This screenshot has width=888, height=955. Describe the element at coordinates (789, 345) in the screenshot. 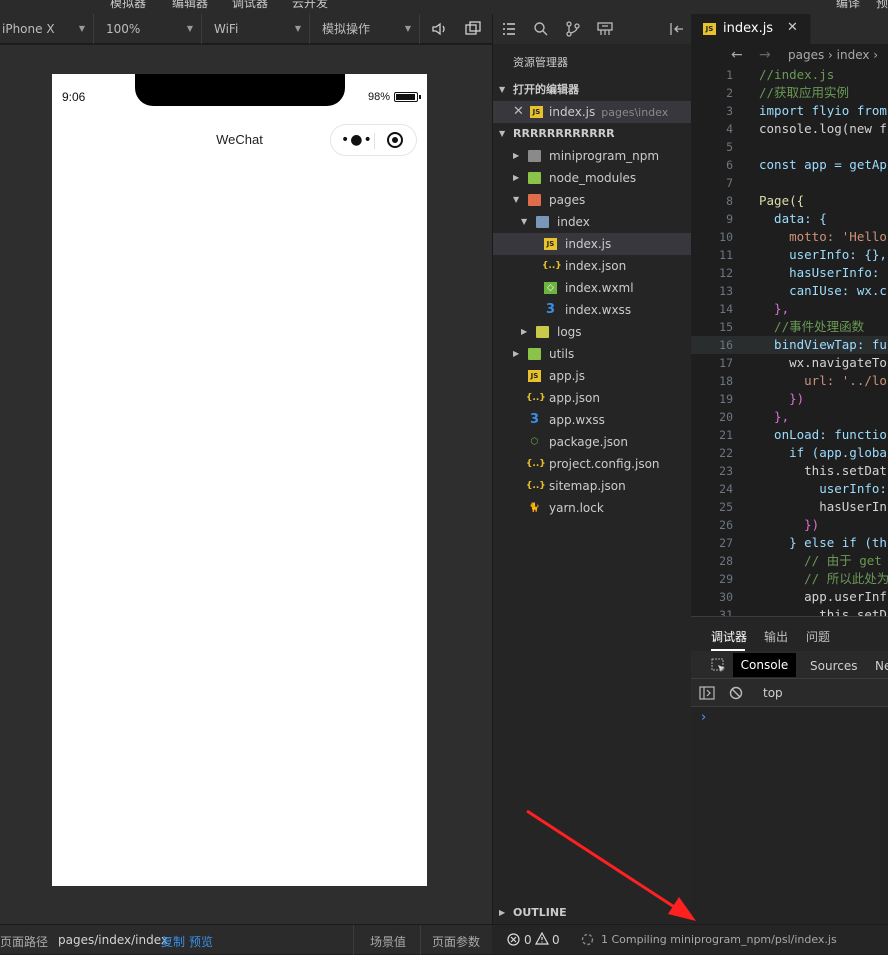

I see `code-line: 16 bindViewTap: fu` at that location.